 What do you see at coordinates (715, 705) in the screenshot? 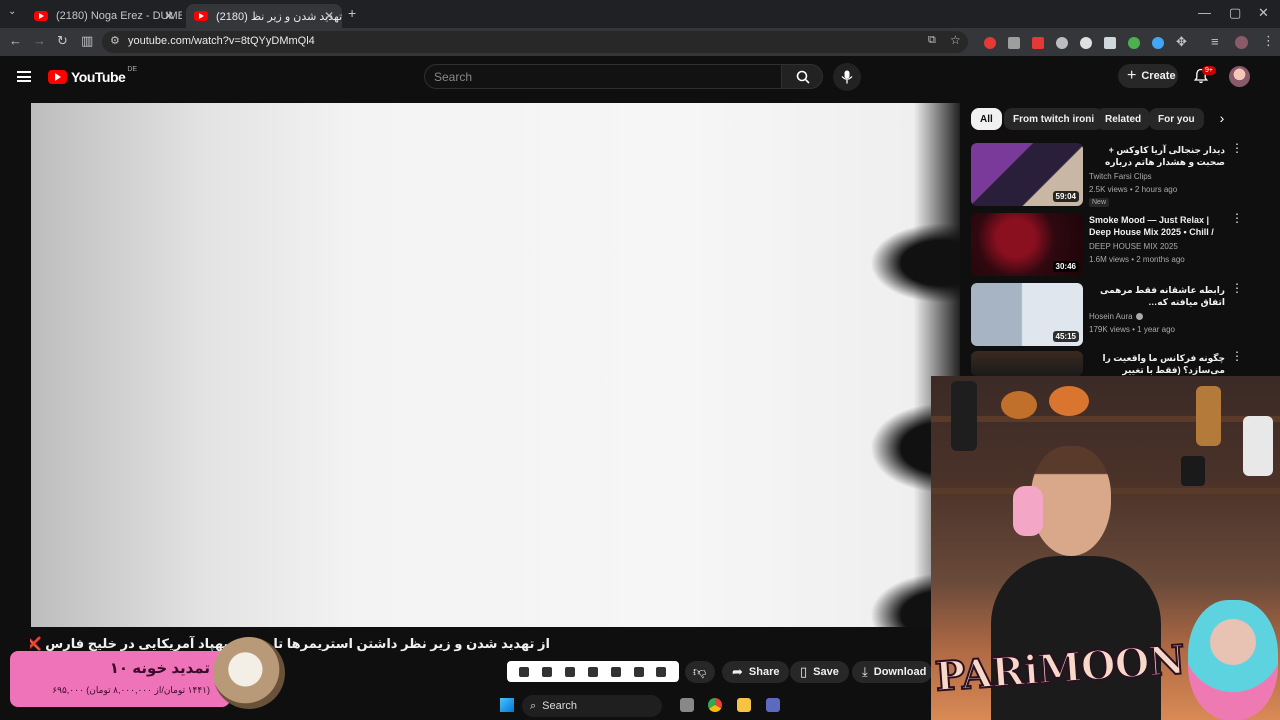
I see `chrome-icon` at bounding box center [715, 705].